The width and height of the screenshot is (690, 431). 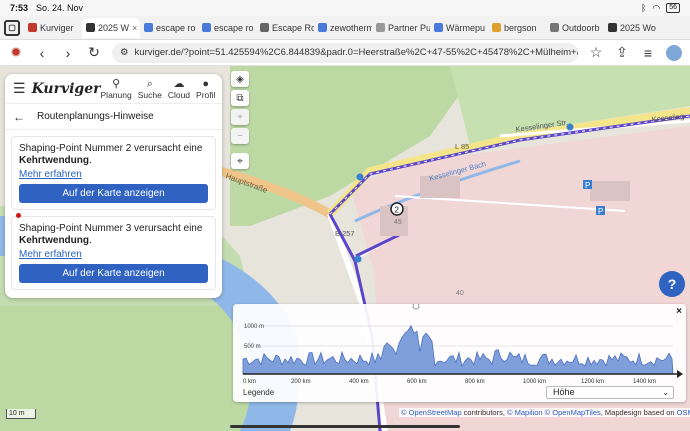 I want to click on close-tab-icon: ×, so click(x=134, y=28).